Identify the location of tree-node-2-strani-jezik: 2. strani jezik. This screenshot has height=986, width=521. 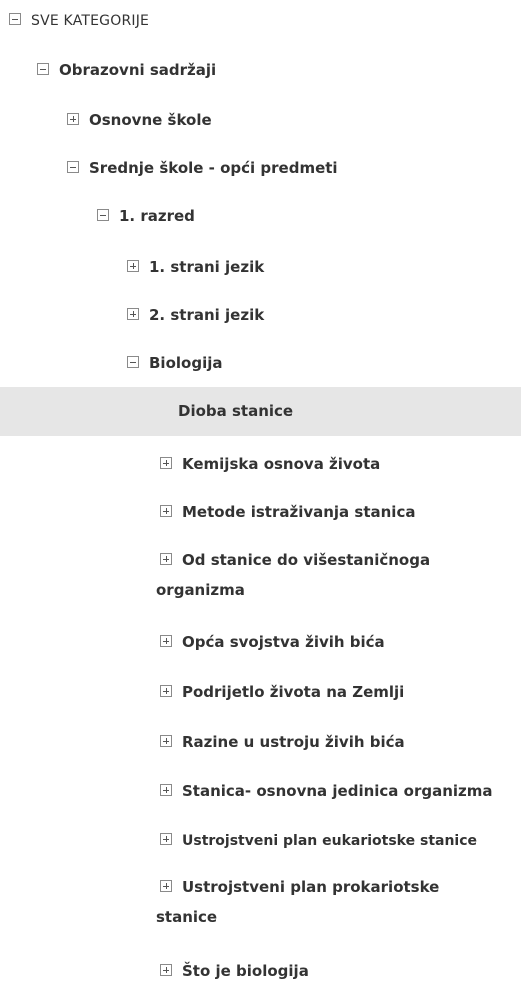
(260, 315).